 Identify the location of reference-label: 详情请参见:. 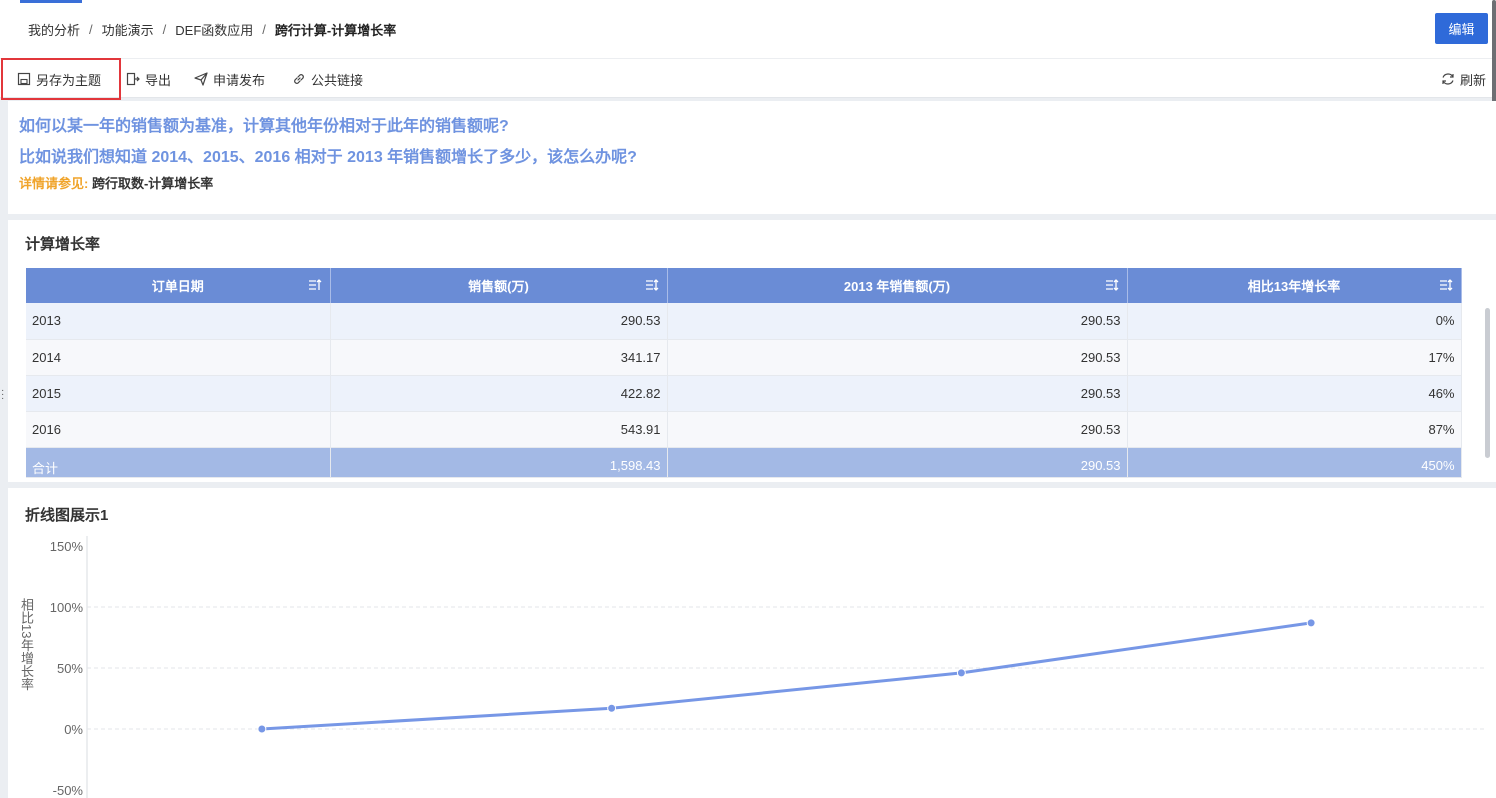
(54, 183).